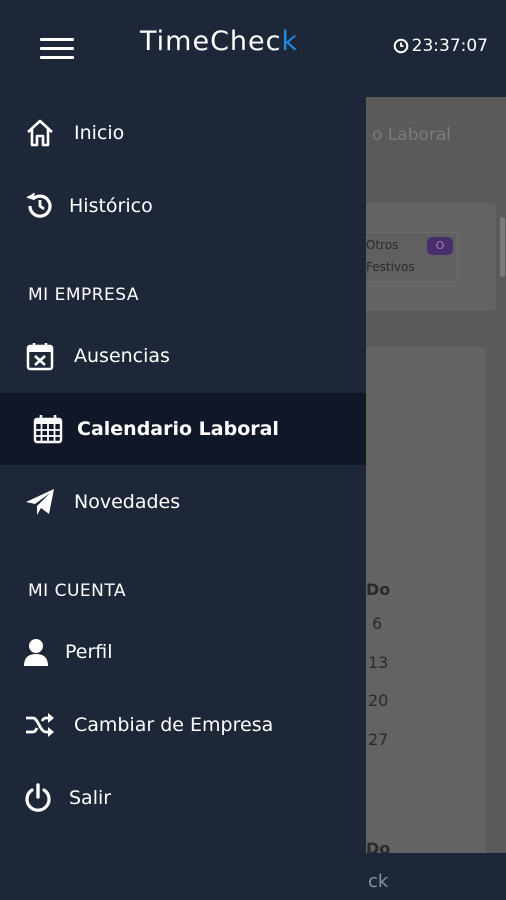  I want to click on nav-label: Calendario Laboral, so click(178, 429).